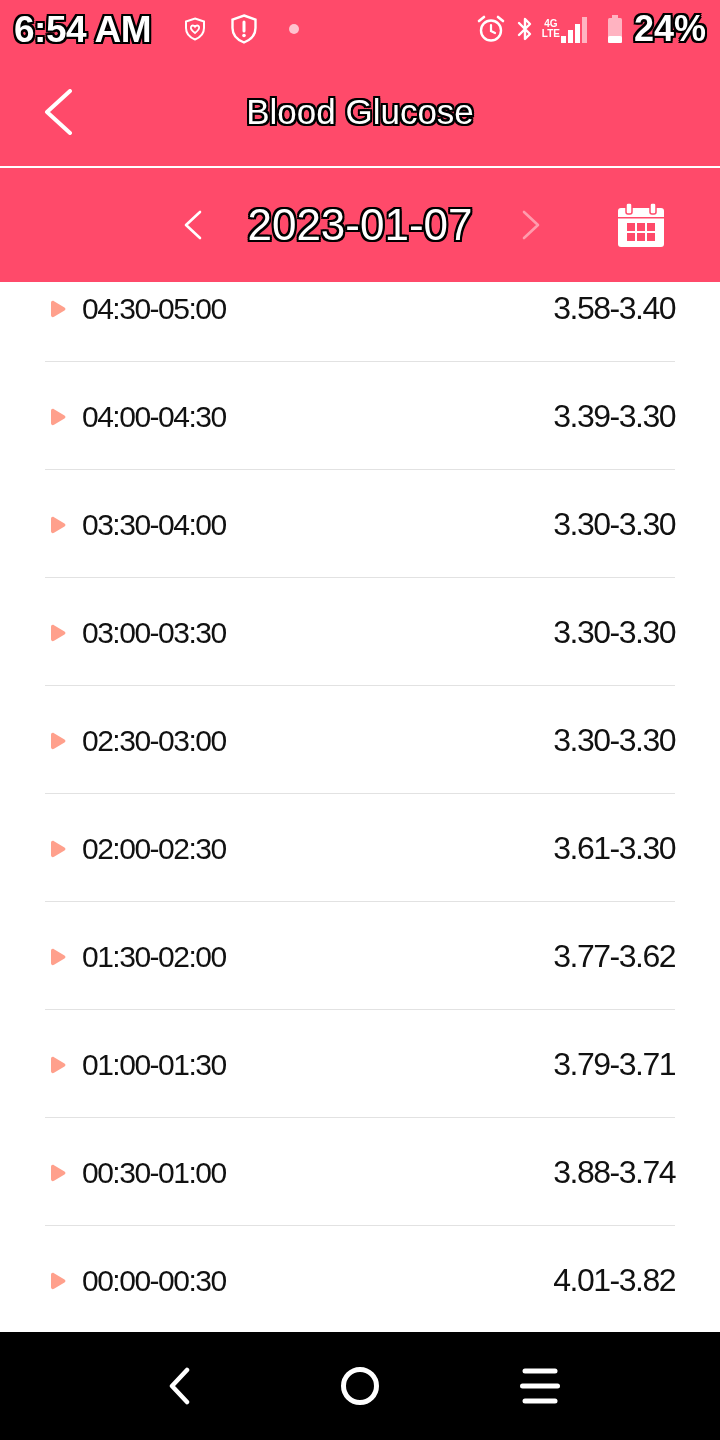 The image size is (720, 1440). Describe the element at coordinates (360, 224) in the screenshot. I see `date-label: 2023-01-07` at that location.